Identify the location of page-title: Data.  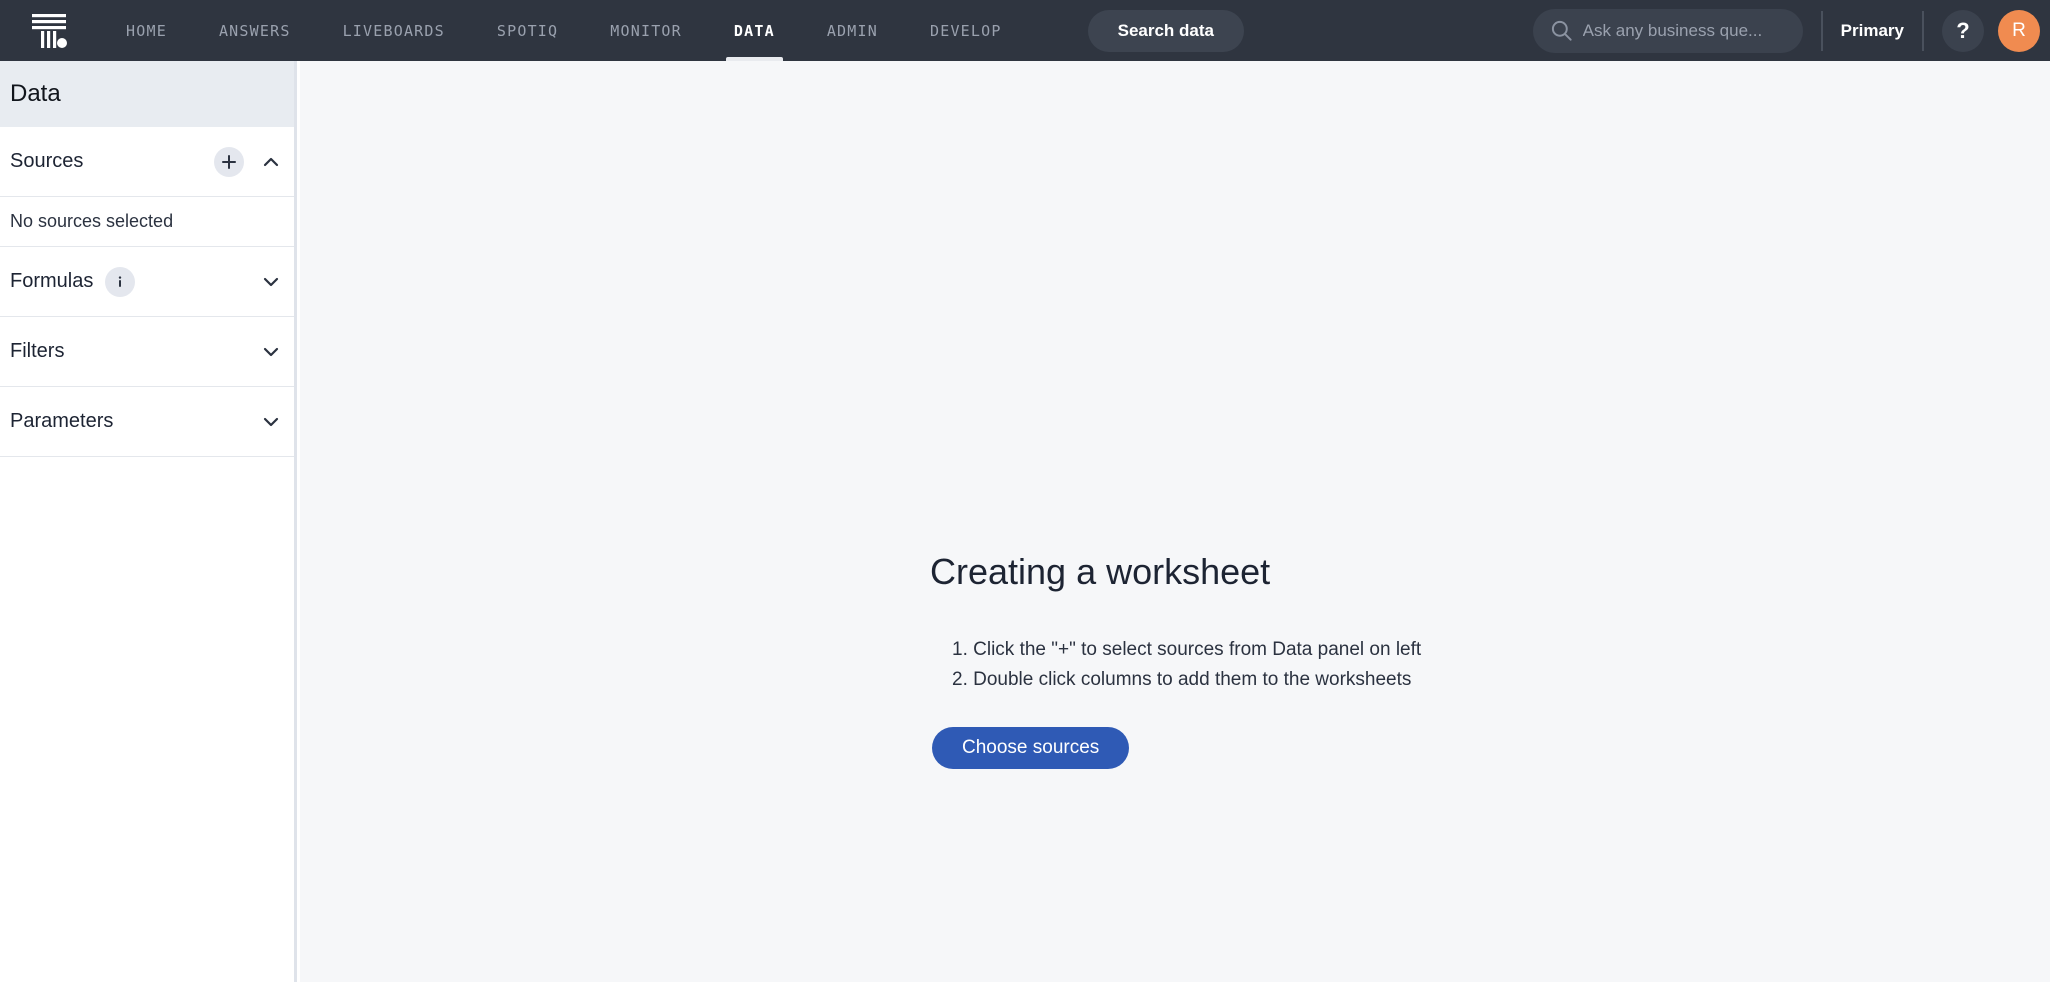
(35, 93).